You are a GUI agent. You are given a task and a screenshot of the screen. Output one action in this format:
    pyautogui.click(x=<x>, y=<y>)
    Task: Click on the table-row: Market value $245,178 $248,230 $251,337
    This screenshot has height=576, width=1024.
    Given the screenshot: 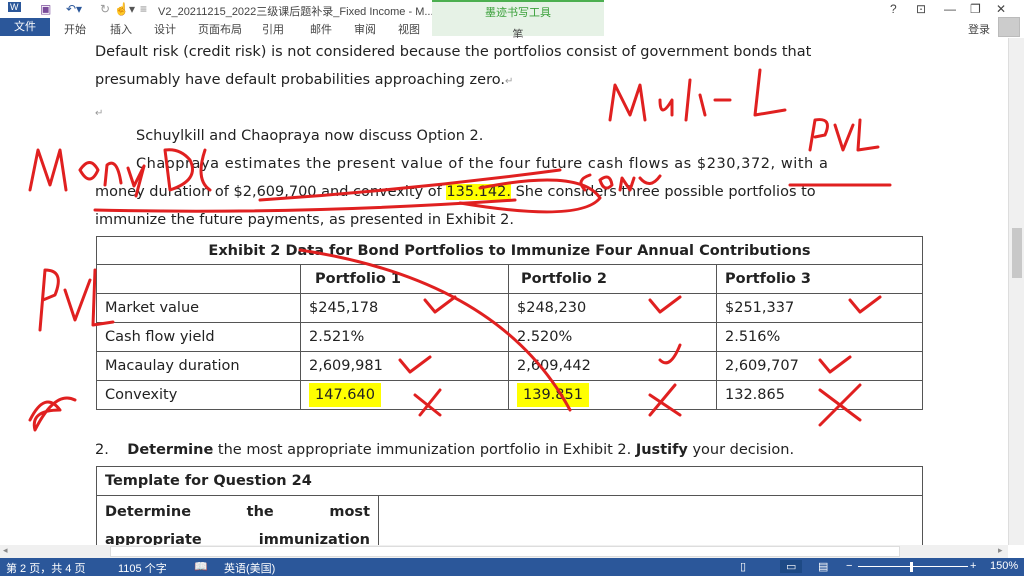 What is the action you would take?
    pyautogui.click(x=509, y=308)
    